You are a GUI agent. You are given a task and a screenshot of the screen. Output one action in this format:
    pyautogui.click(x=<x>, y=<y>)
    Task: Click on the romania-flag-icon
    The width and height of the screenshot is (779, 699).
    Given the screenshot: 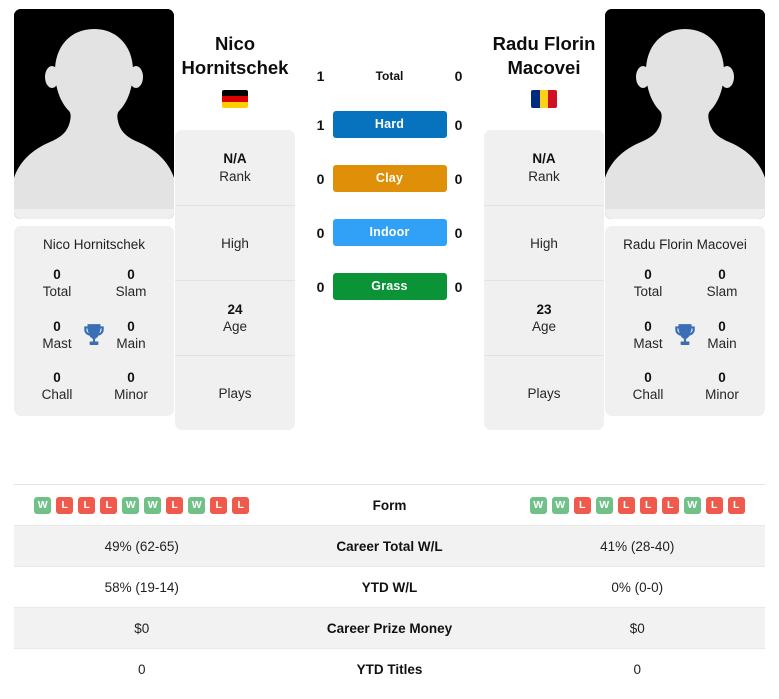 What is the action you would take?
    pyautogui.click(x=544, y=99)
    